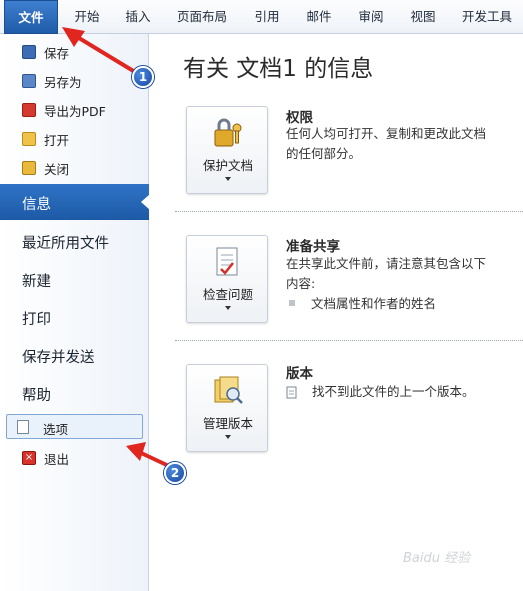  What do you see at coordinates (143, 77) in the screenshot?
I see `annotation-badge-1: 1` at bounding box center [143, 77].